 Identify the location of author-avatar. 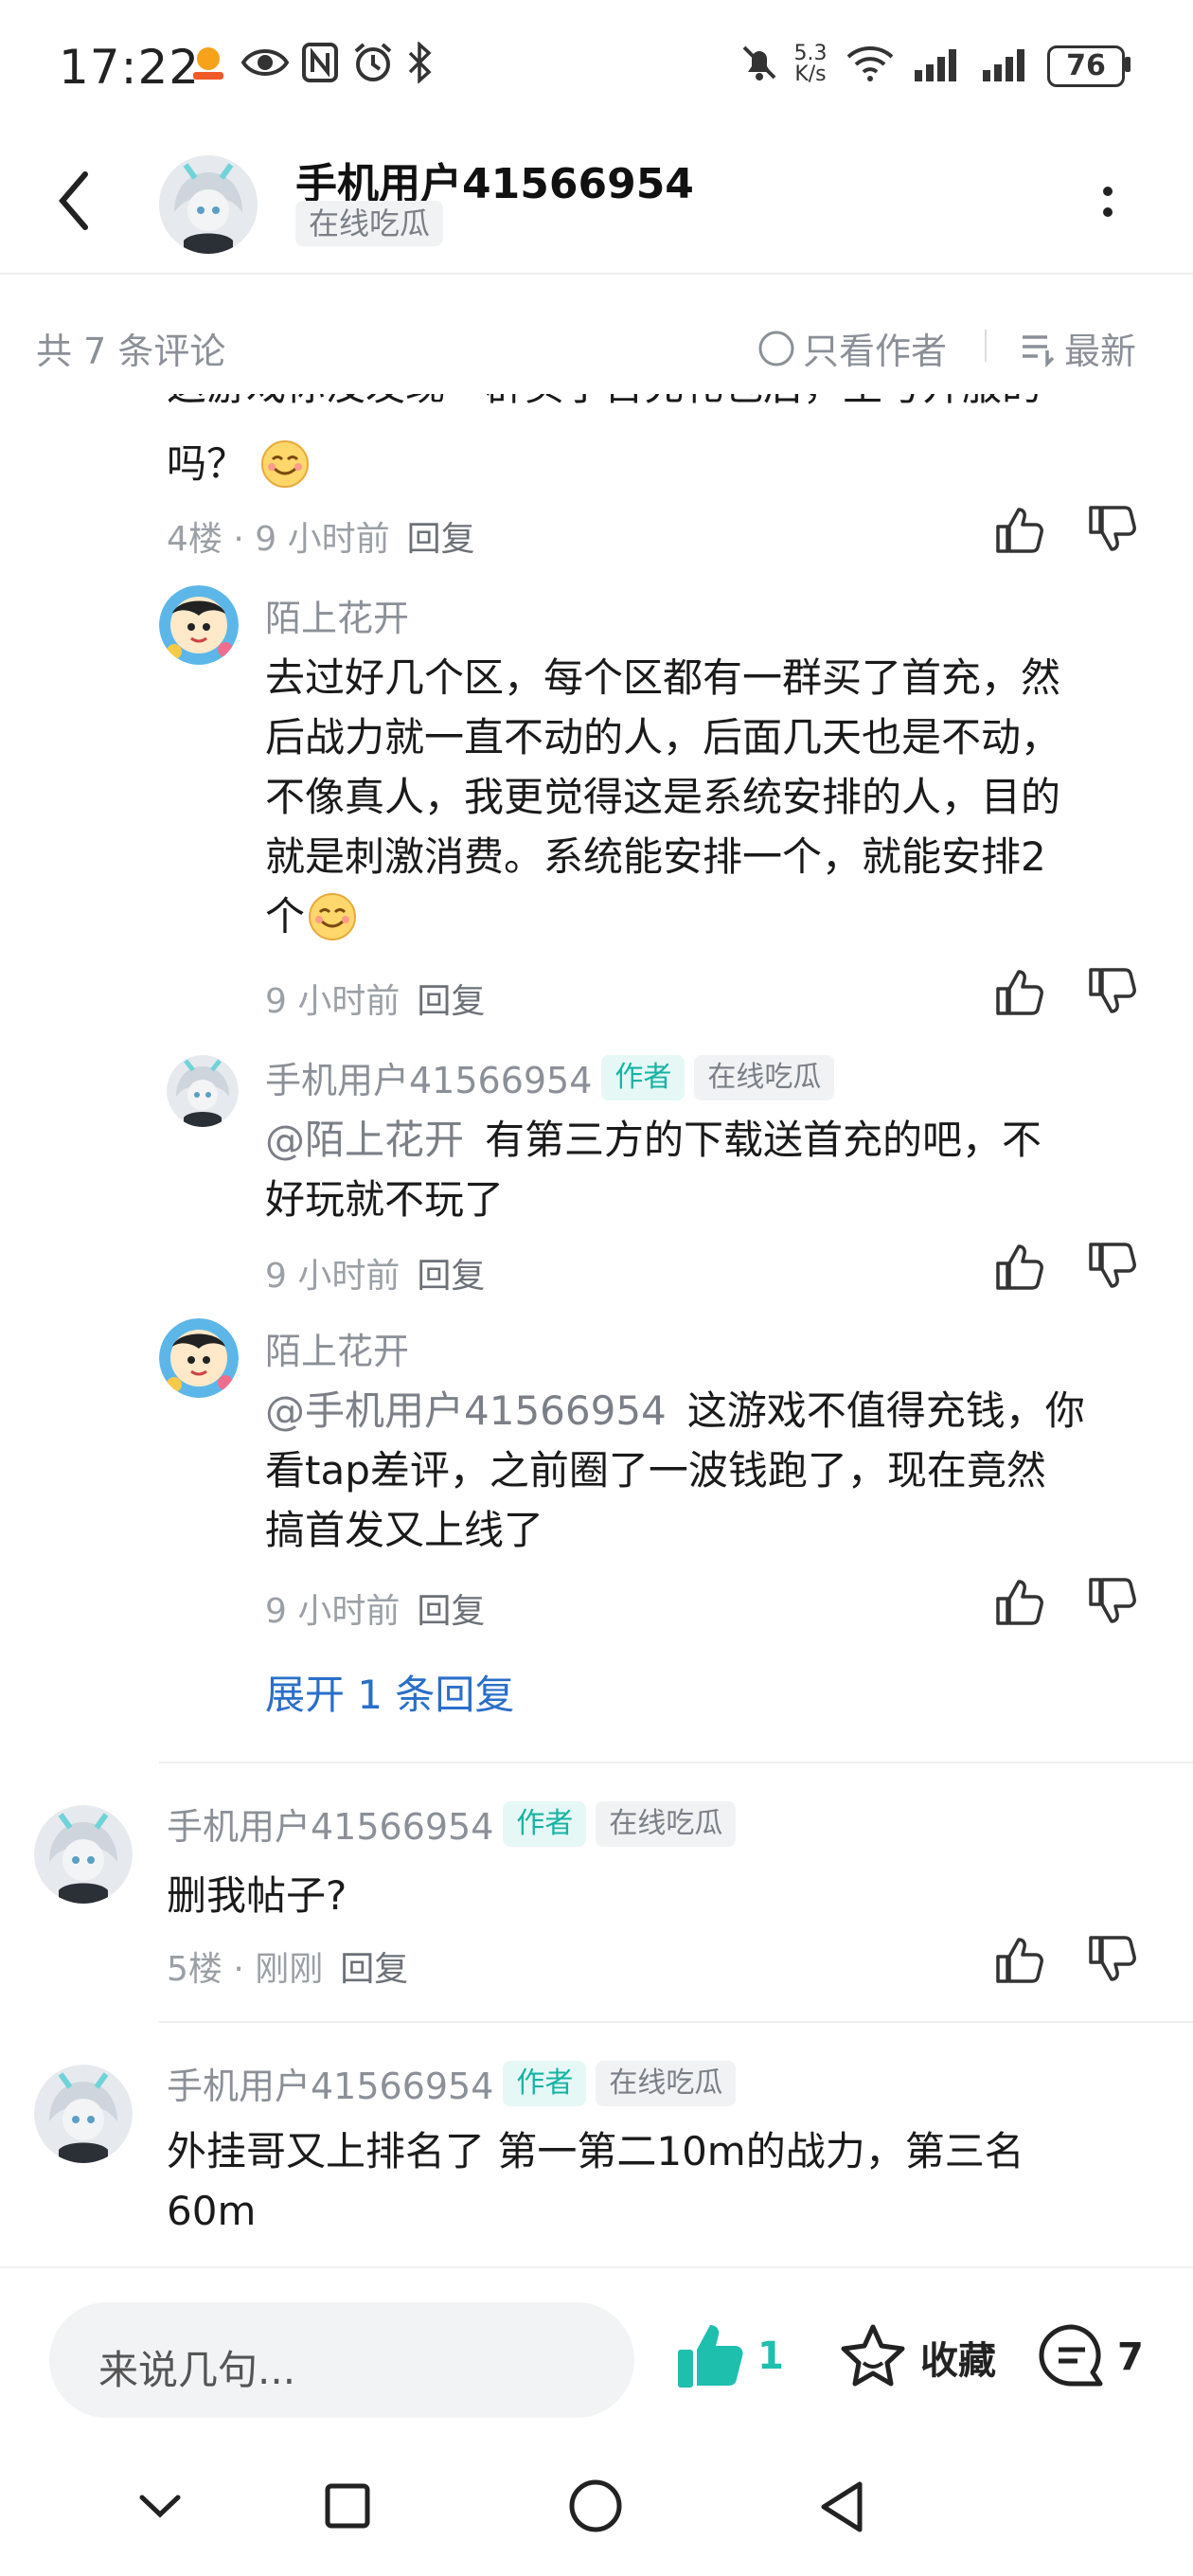
(208, 204).